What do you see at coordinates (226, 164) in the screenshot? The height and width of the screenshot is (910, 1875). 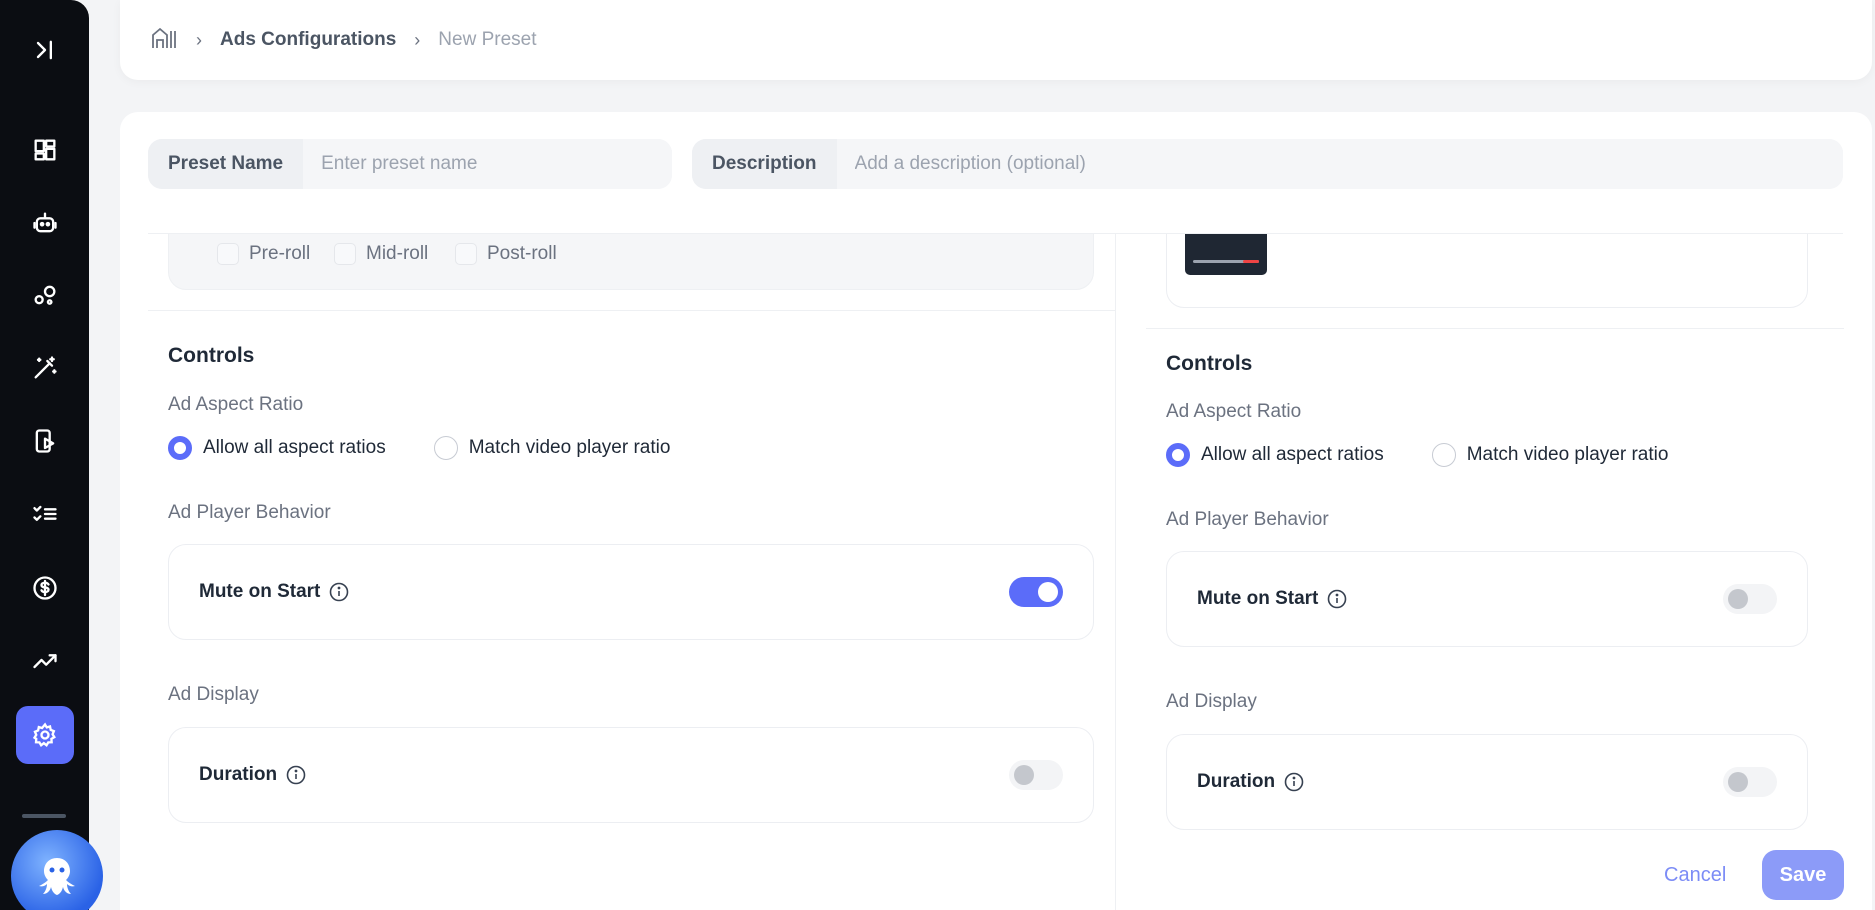 I see `preset-name-label: Preset Name` at bounding box center [226, 164].